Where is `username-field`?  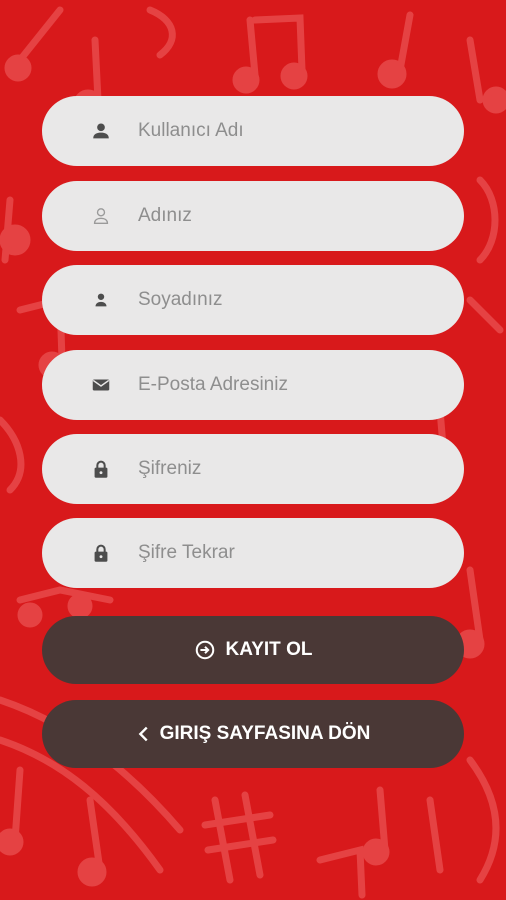 username-field is located at coordinates (253, 131).